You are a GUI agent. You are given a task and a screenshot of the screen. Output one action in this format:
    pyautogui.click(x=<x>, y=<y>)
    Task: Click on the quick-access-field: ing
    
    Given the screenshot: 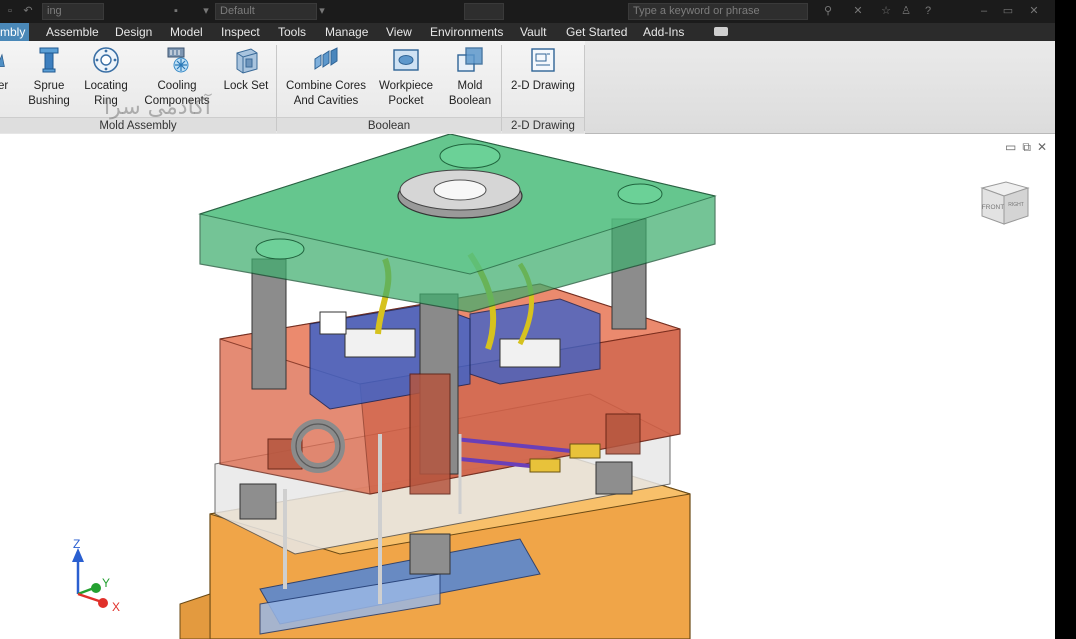 What is the action you would take?
    pyautogui.click(x=73, y=11)
    